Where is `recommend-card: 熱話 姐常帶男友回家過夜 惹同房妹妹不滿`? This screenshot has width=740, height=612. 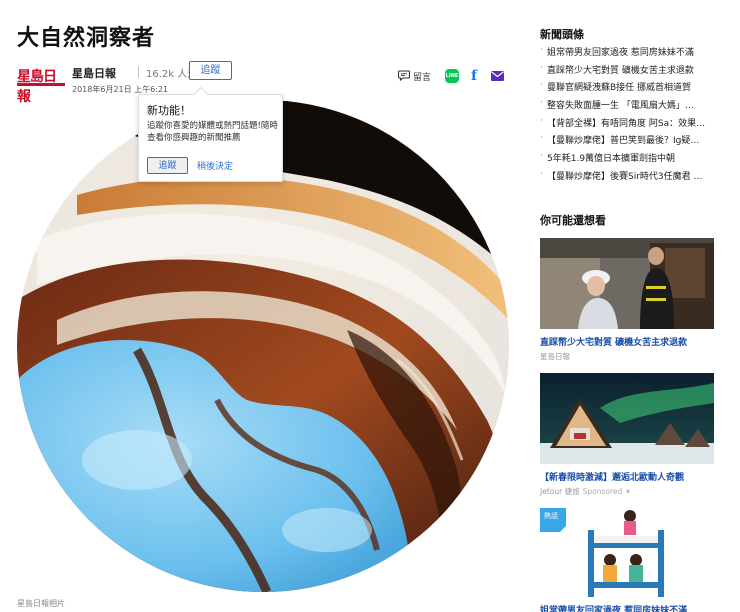 recommend-card: 熱話 姐常帶男友回家過夜 惹同房妹妹不滿 is located at coordinates (627, 560).